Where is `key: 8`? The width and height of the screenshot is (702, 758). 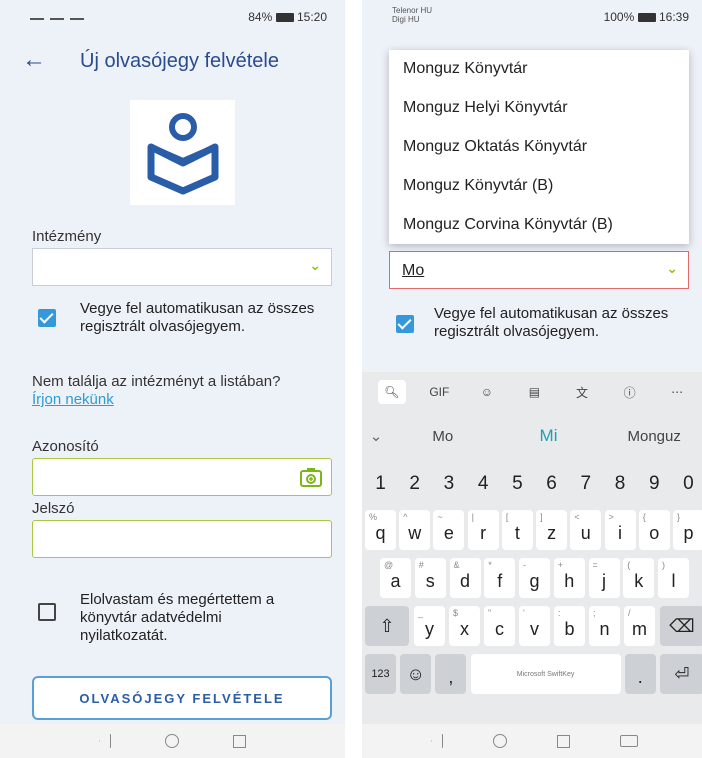 key: 8 is located at coordinates (620, 484).